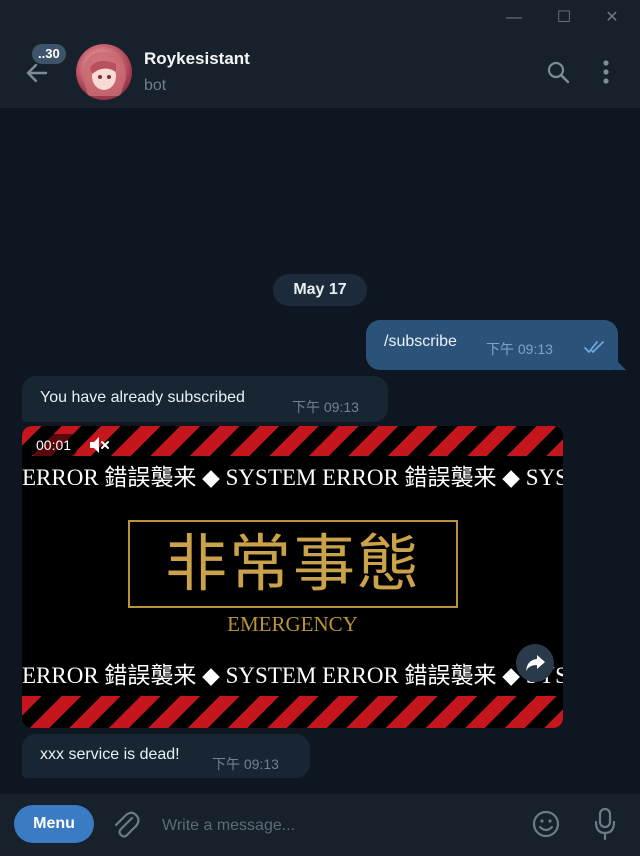  What do you see at coordinates (292, 624) in the screenshot?
I see `emergency-caption: EMERGENCY` at bounding box center [292, 624].